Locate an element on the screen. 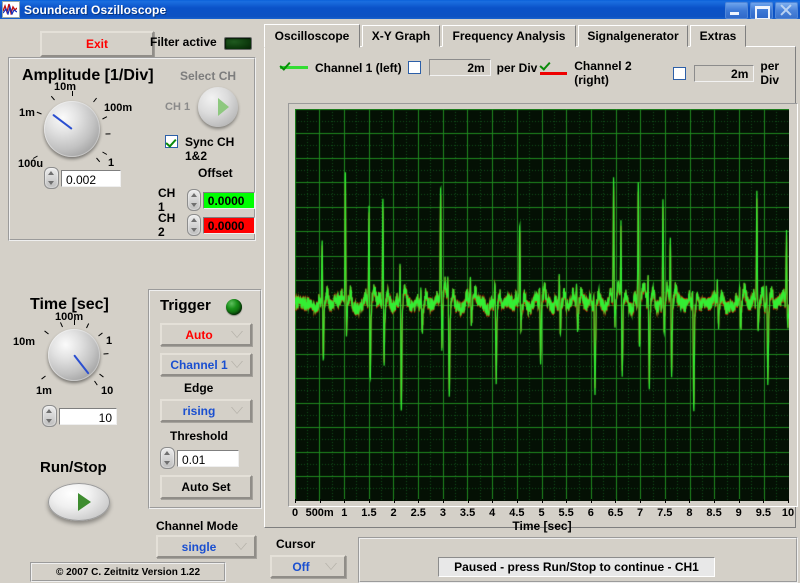  title-bar: Soundcard Oszilloscope is located at coordinates (400, 10).